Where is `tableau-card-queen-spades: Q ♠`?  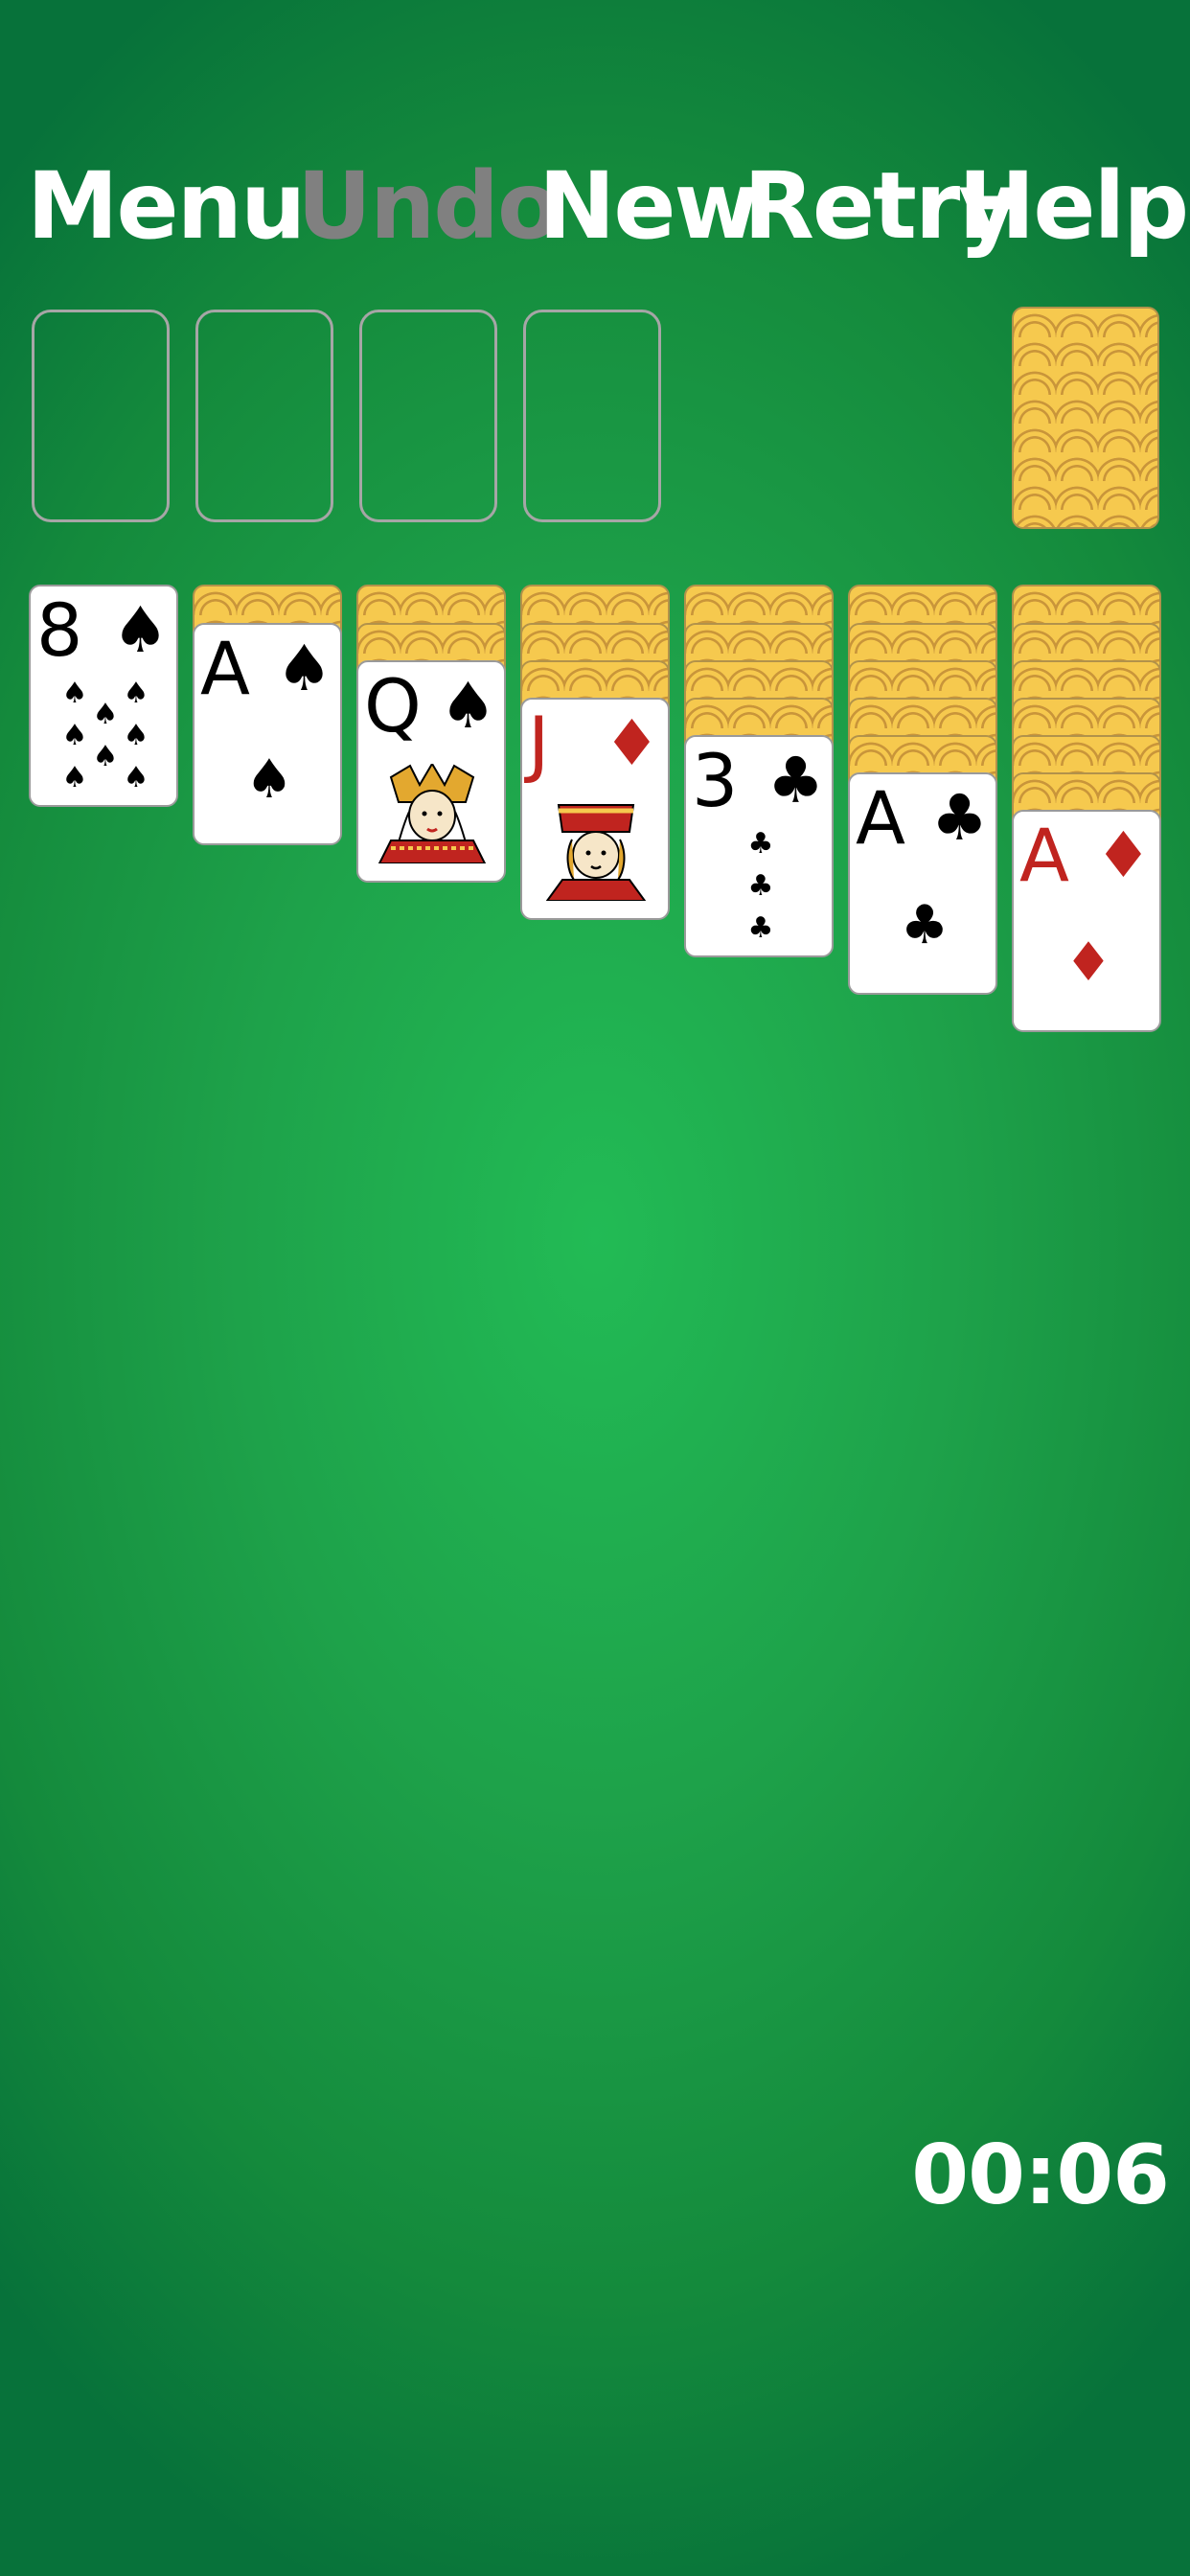 tableau-card-queen-spades: Q ♠ is located at coordinates (431, 771).